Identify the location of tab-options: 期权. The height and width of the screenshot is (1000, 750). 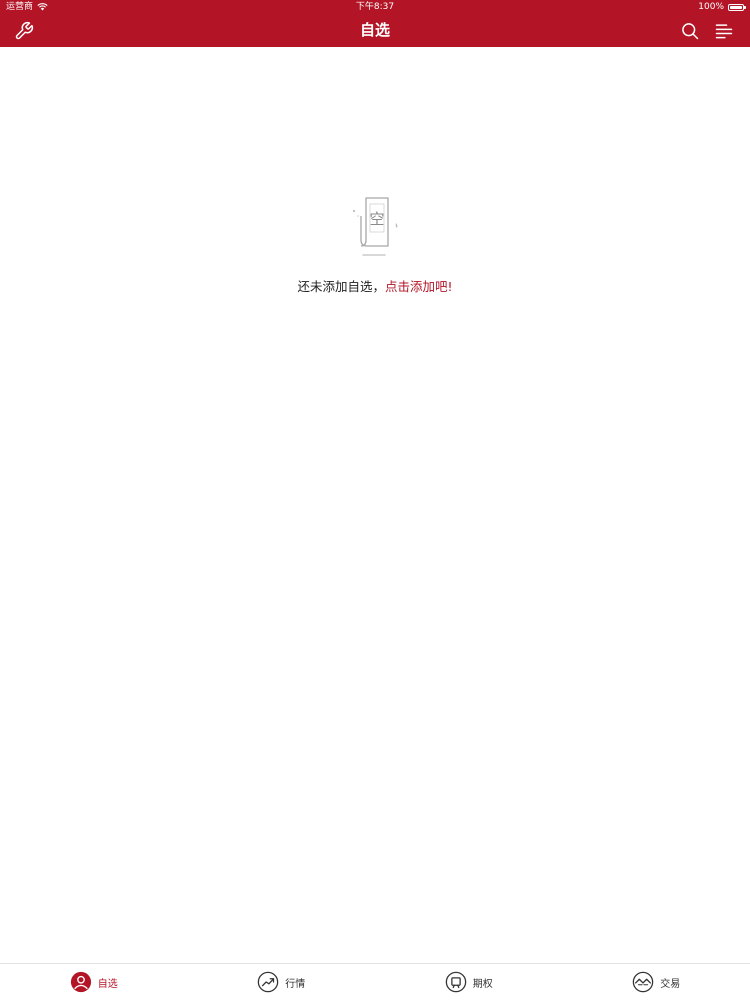
(469, 982).